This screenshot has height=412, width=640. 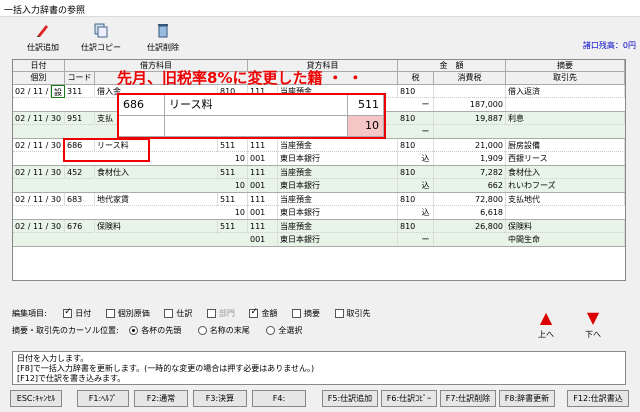 I want to click on trash-icon, so click(x=163, y=30).